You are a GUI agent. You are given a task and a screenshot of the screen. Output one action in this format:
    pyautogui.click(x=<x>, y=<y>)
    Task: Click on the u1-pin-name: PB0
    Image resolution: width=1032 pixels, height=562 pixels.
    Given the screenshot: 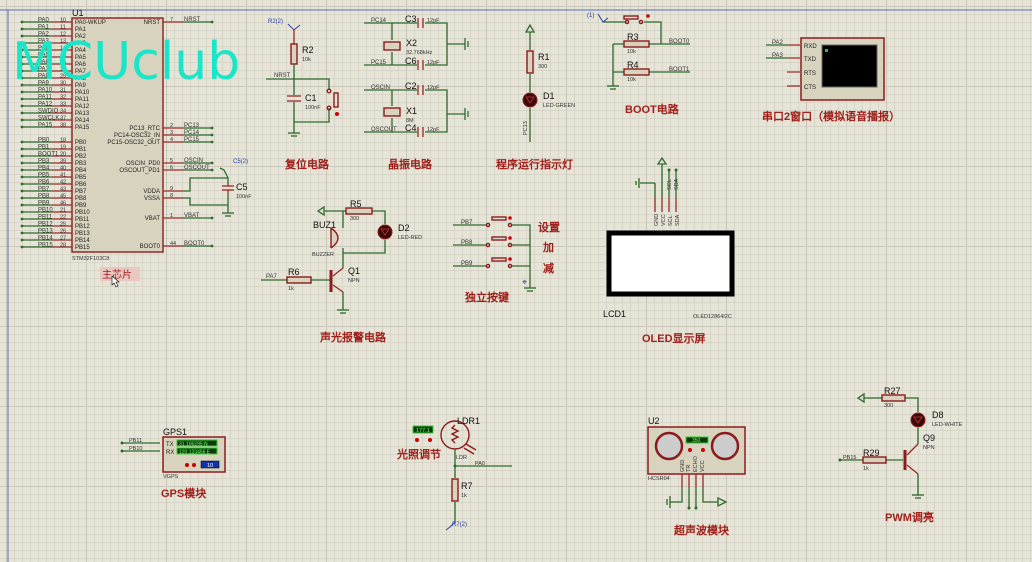 What is the action you would take?
    pyautogui.click(x=81, y=143)
    